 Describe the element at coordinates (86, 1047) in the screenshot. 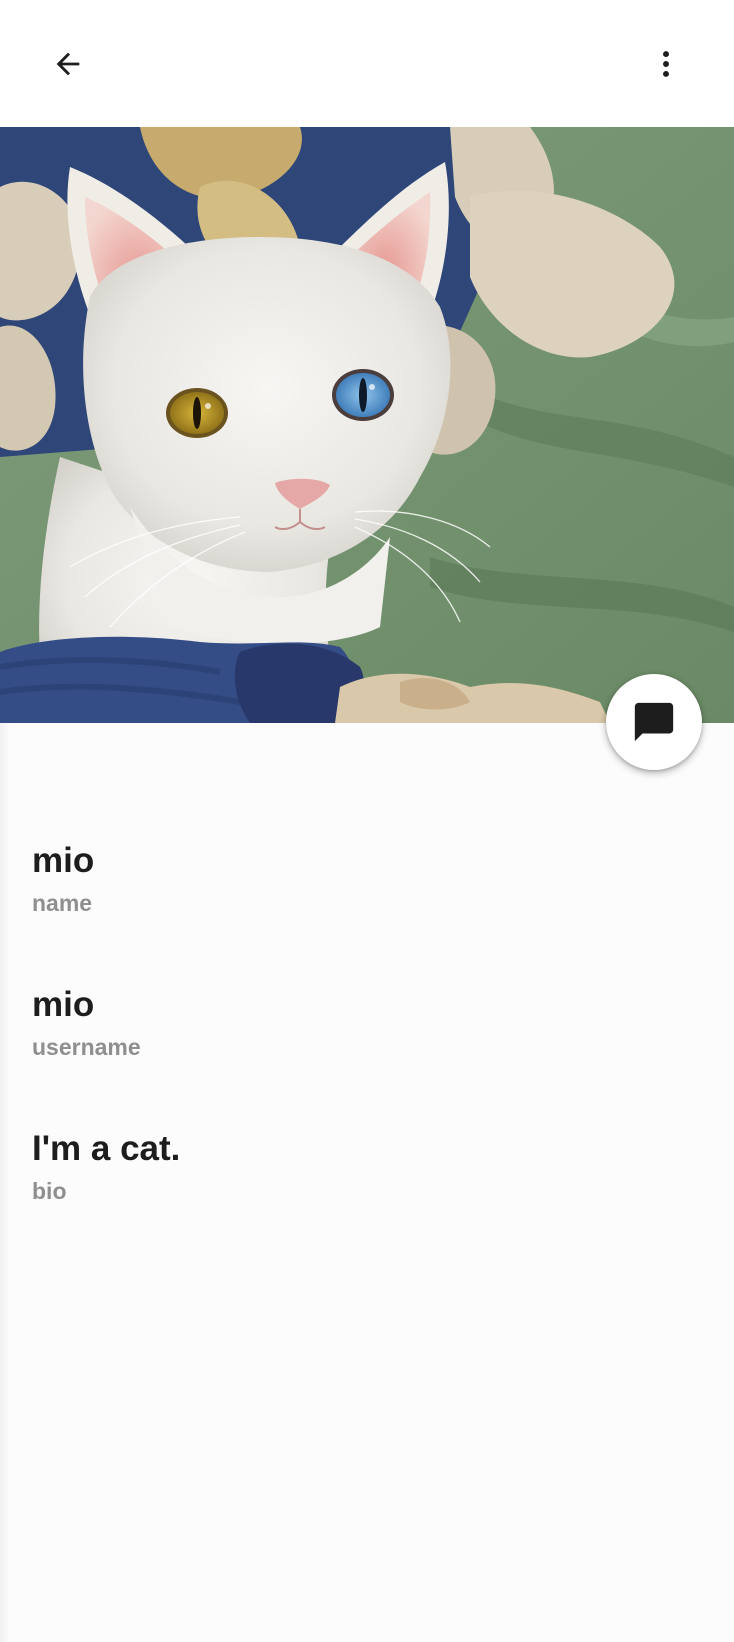

I see `username-label: username` at that location.